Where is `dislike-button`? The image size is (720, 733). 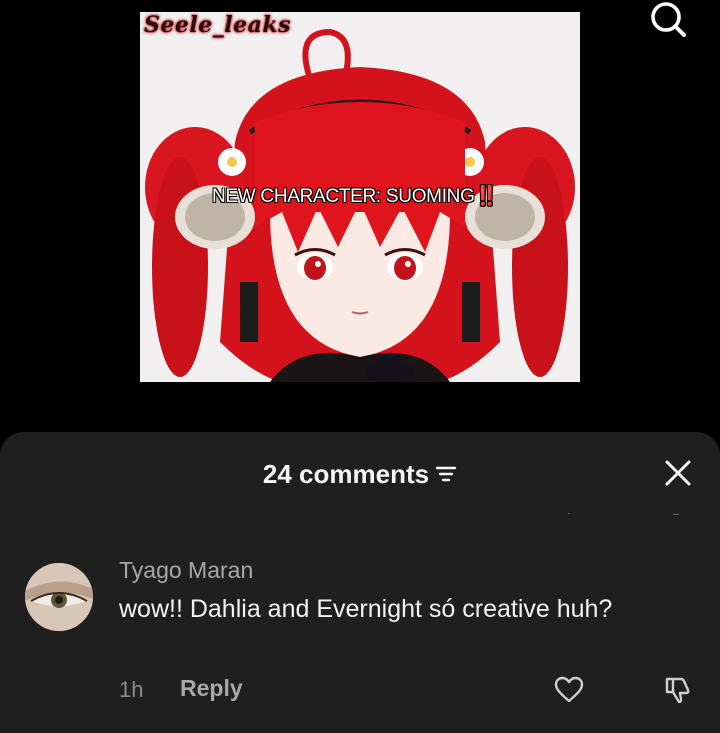 dislike-button is located at coordinates (678, 690).